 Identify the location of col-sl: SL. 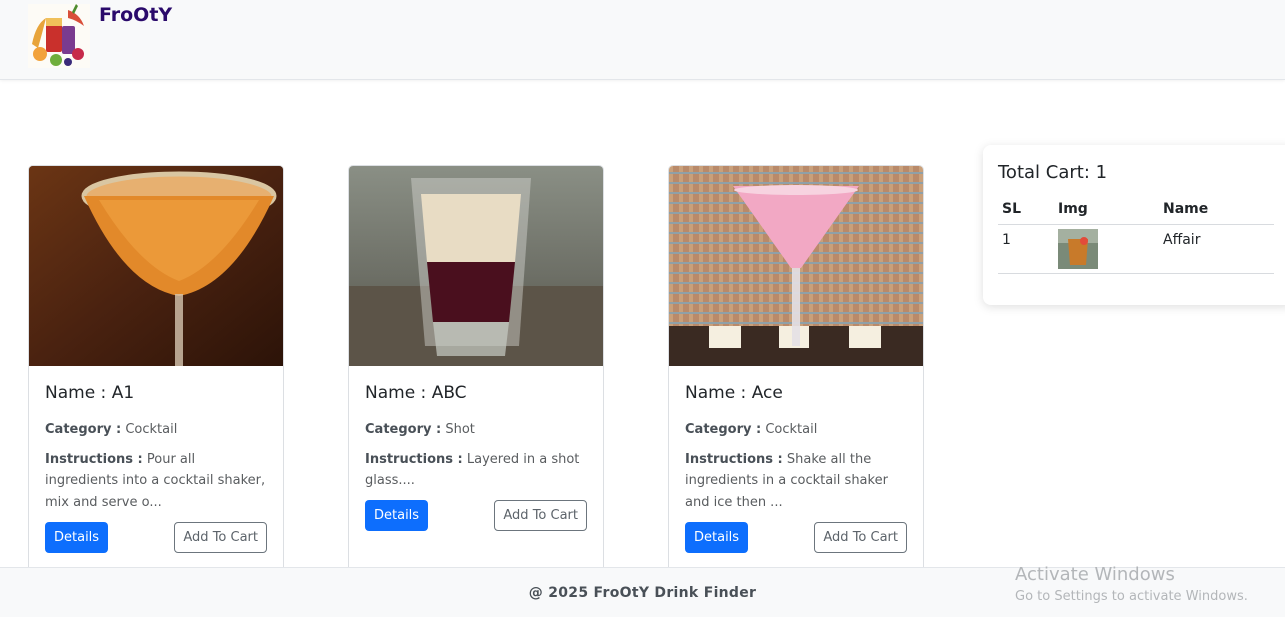
(1026, 210).